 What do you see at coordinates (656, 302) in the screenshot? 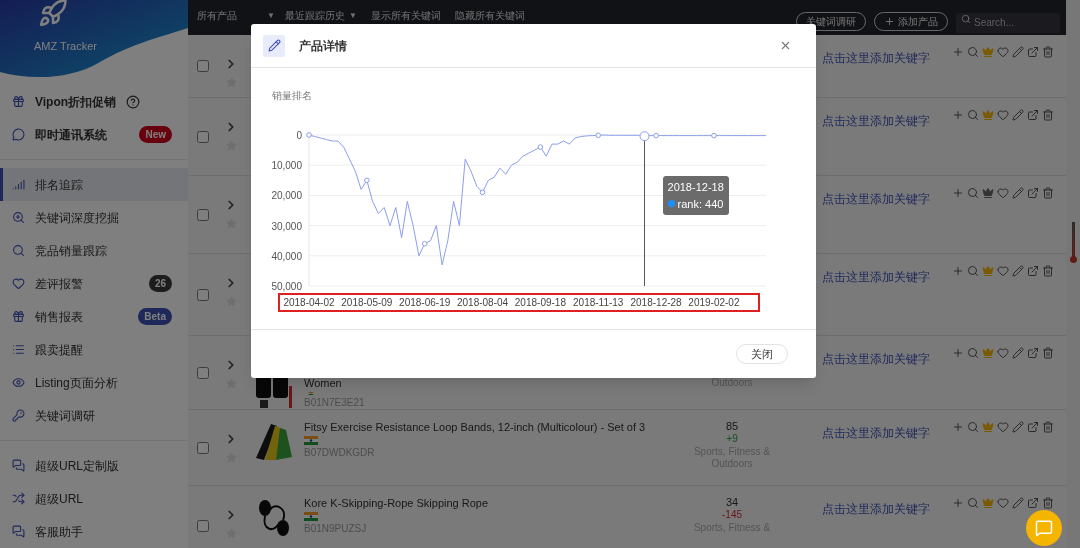
I see `axis-tick-label: 2018-12-28` at bounding box center [656, 302].